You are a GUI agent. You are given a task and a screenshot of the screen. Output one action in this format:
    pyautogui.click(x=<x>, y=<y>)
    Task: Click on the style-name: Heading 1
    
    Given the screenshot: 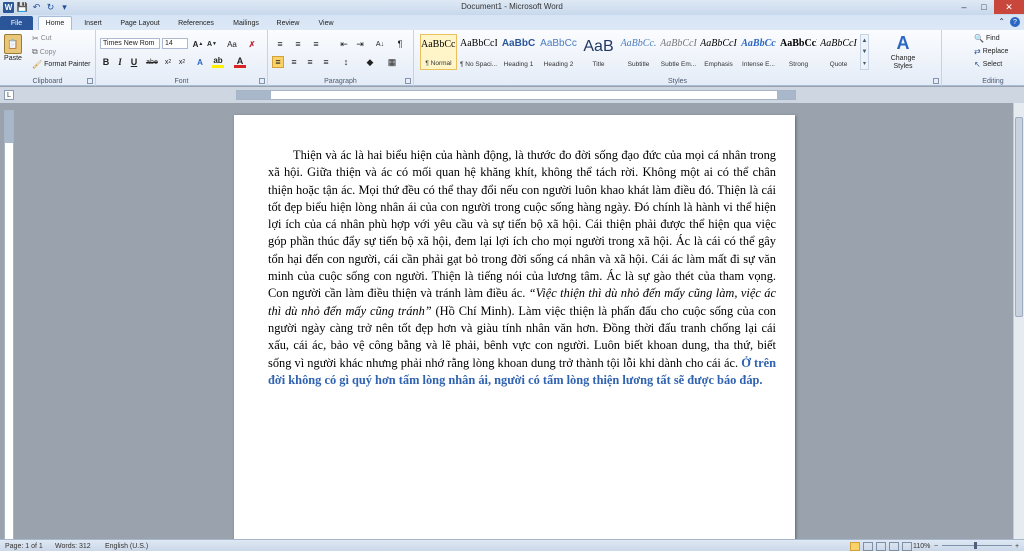 What is the action you would take?
    pyautogui.click(x=518, y=64)
    